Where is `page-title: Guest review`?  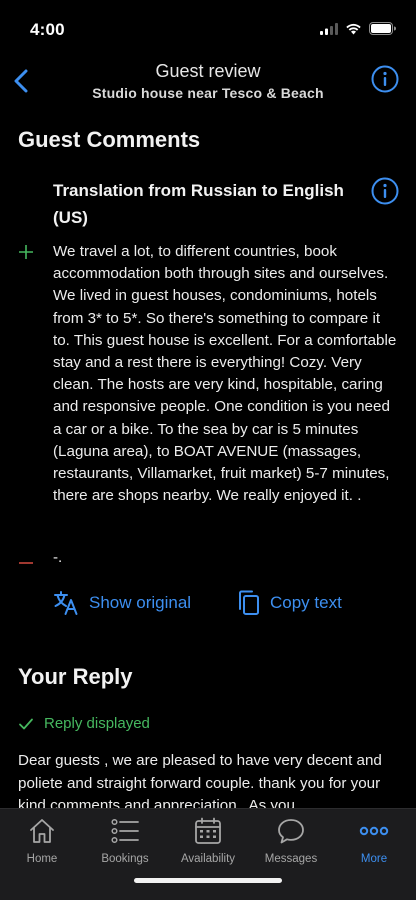 page-title: Guest review is located at coordinates (208, 71).